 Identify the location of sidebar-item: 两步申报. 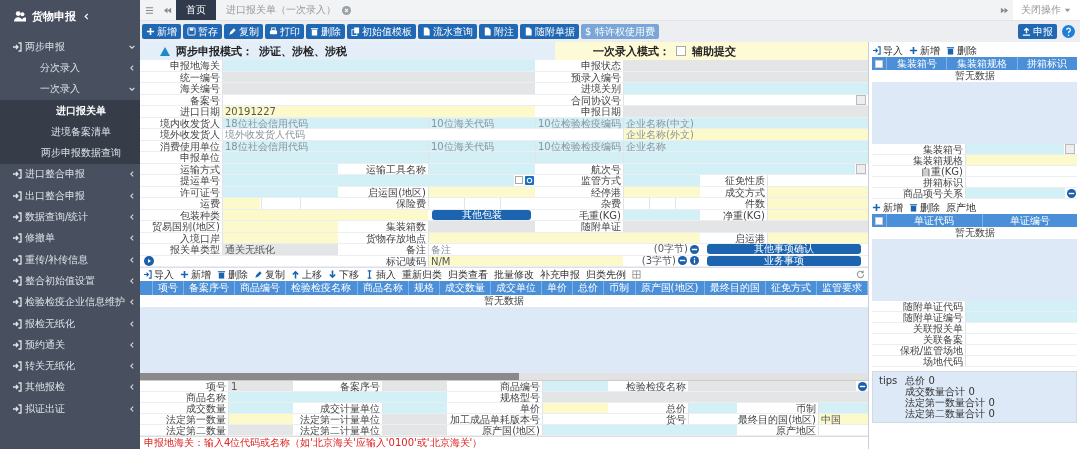
(70, 47).